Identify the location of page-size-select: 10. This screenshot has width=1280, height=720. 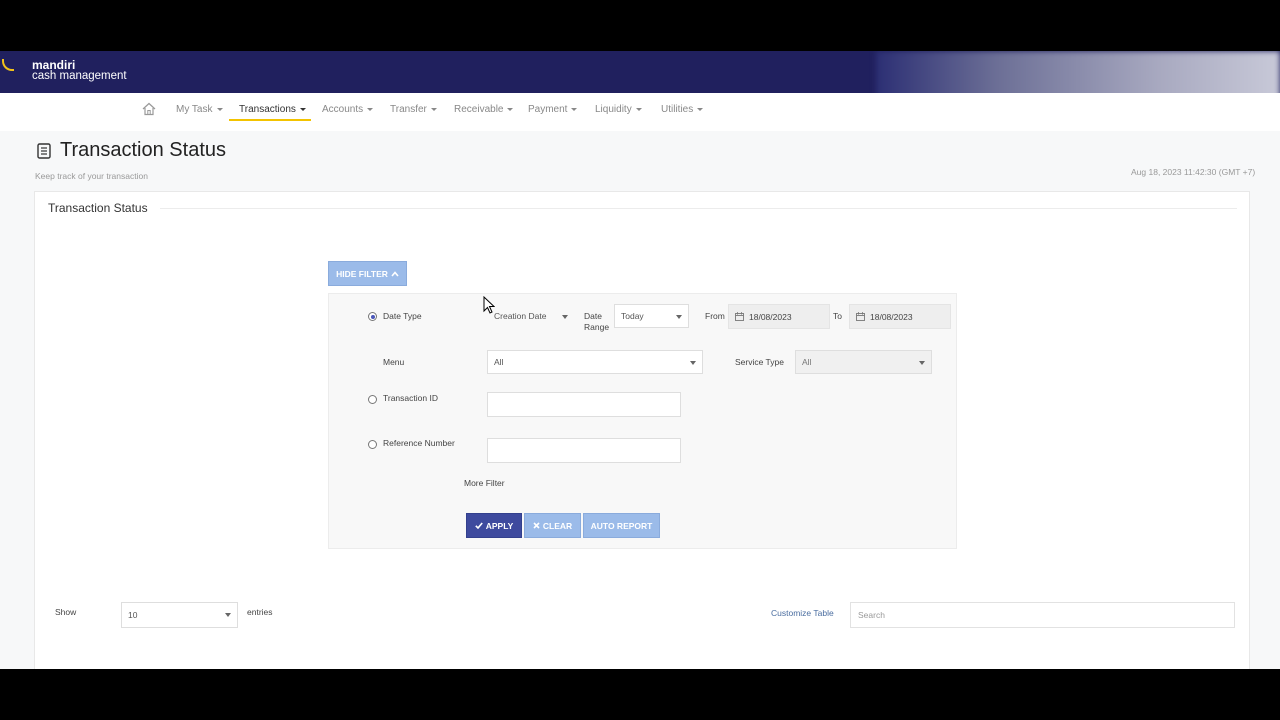
(179, 615).